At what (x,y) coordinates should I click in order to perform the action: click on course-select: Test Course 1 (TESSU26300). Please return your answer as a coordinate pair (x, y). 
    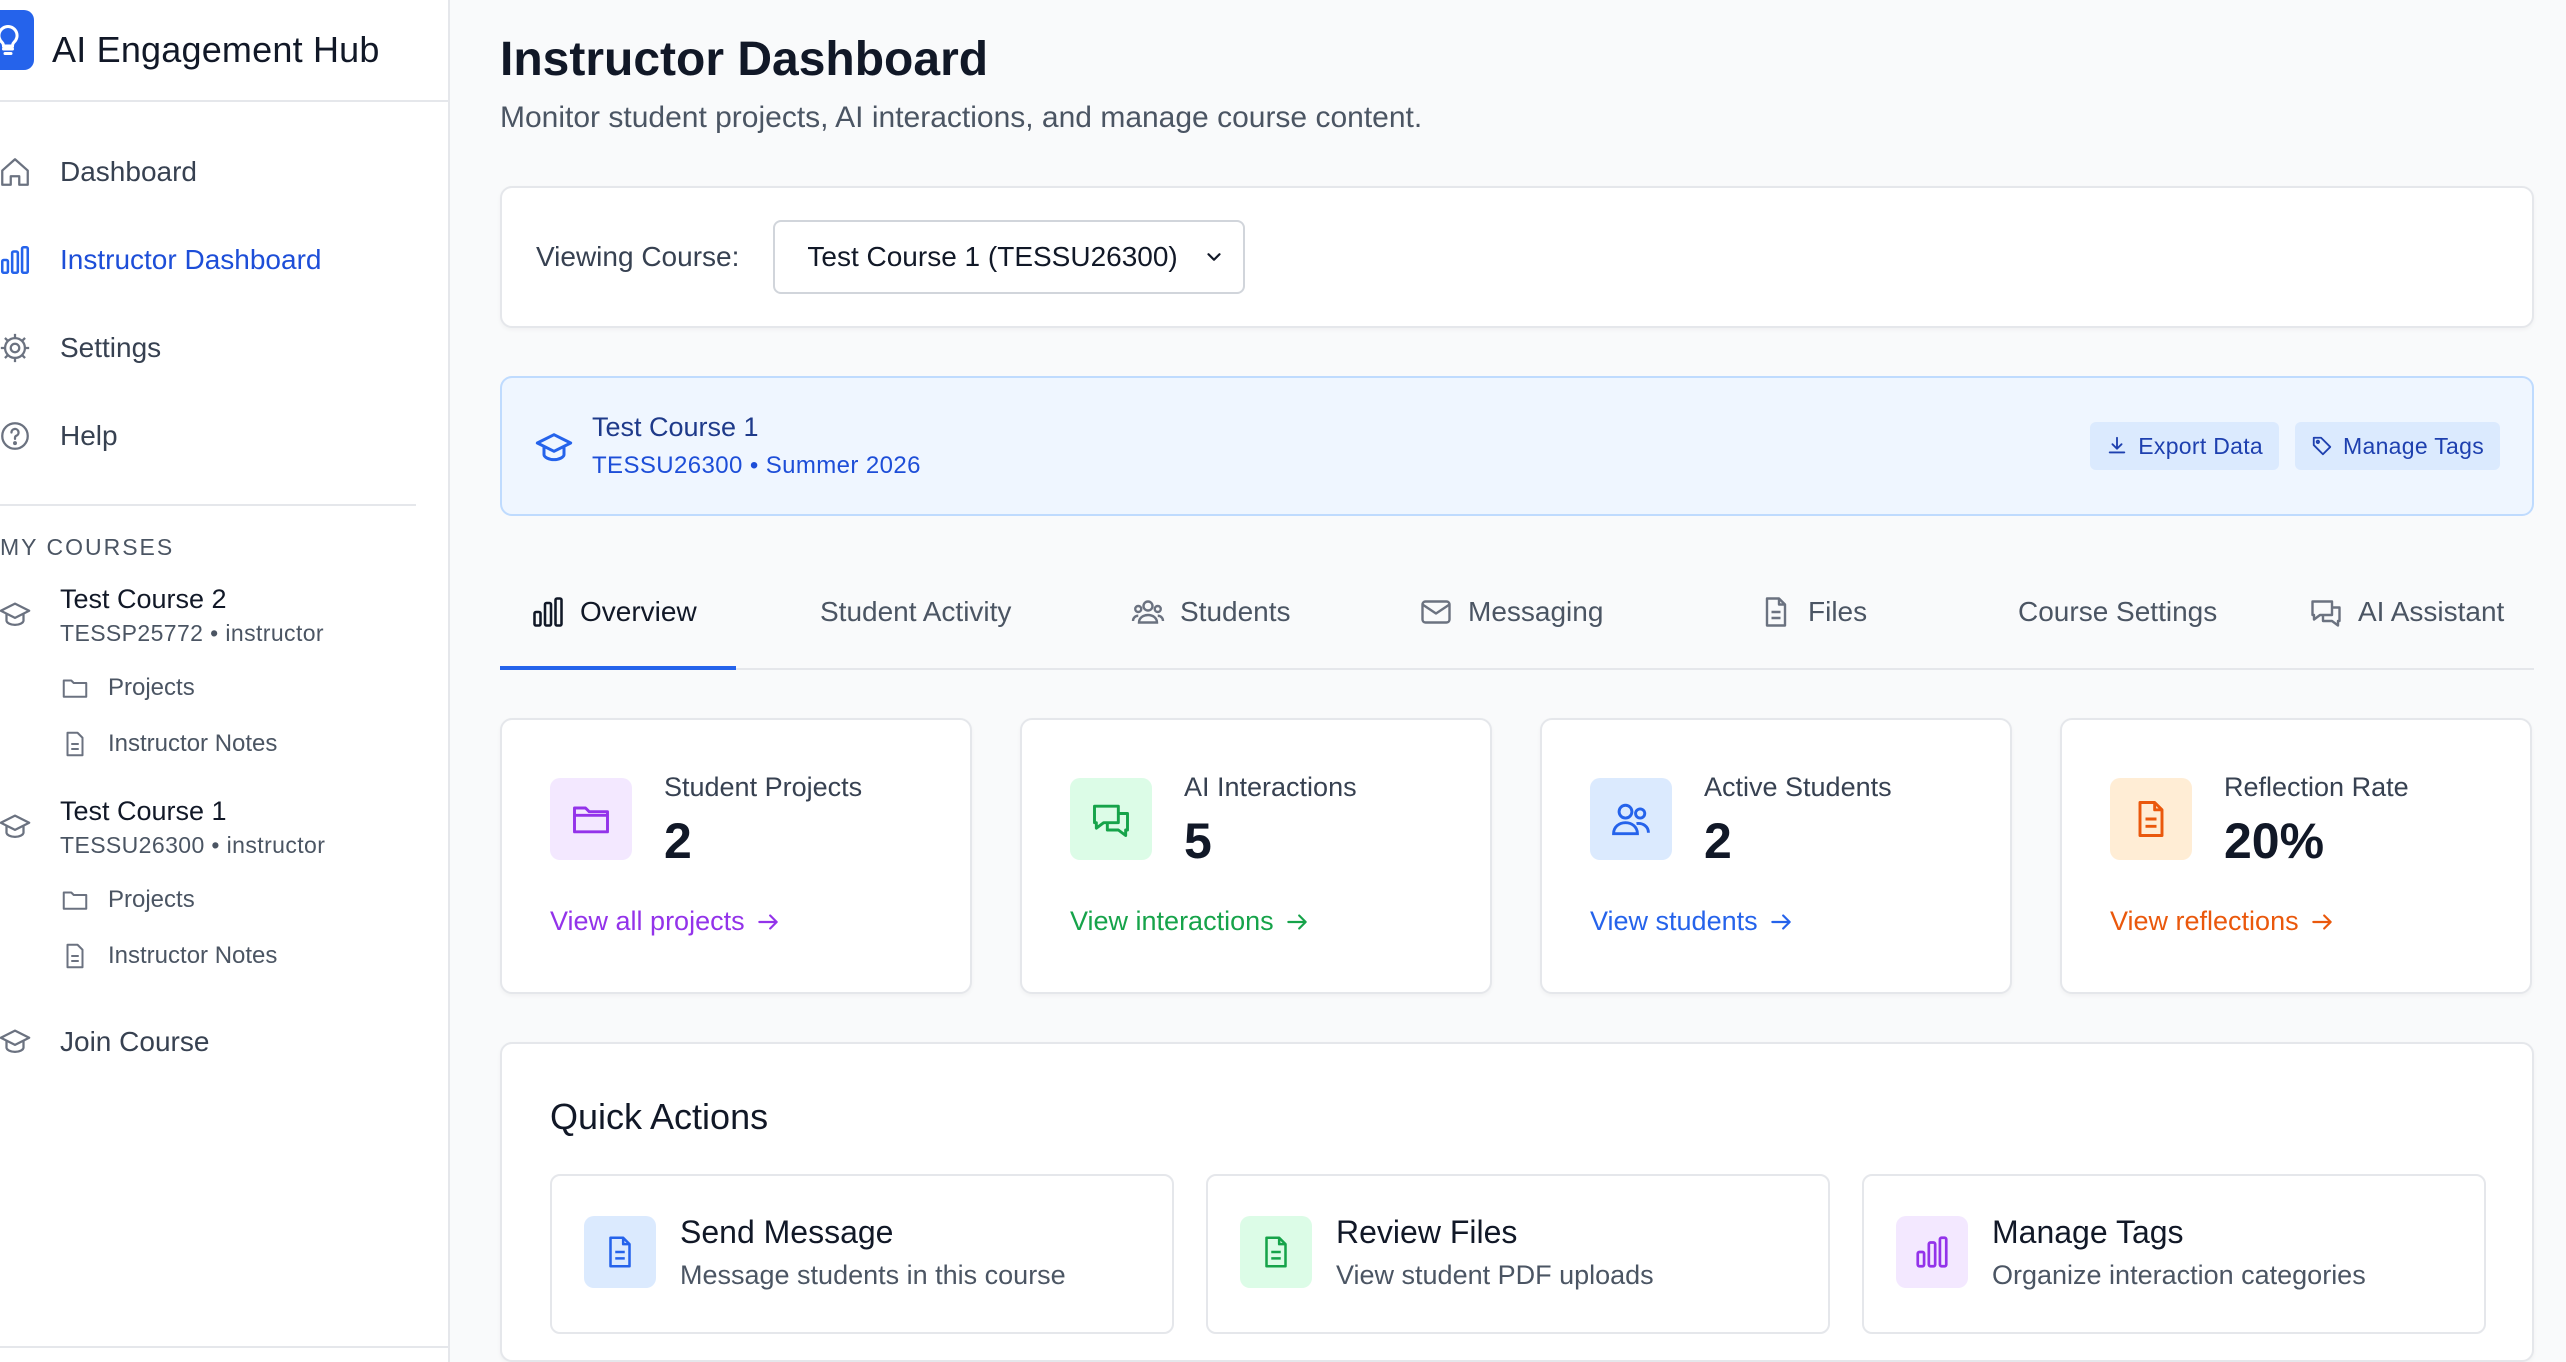
    Looking at the image, I should click on (1009, 257).